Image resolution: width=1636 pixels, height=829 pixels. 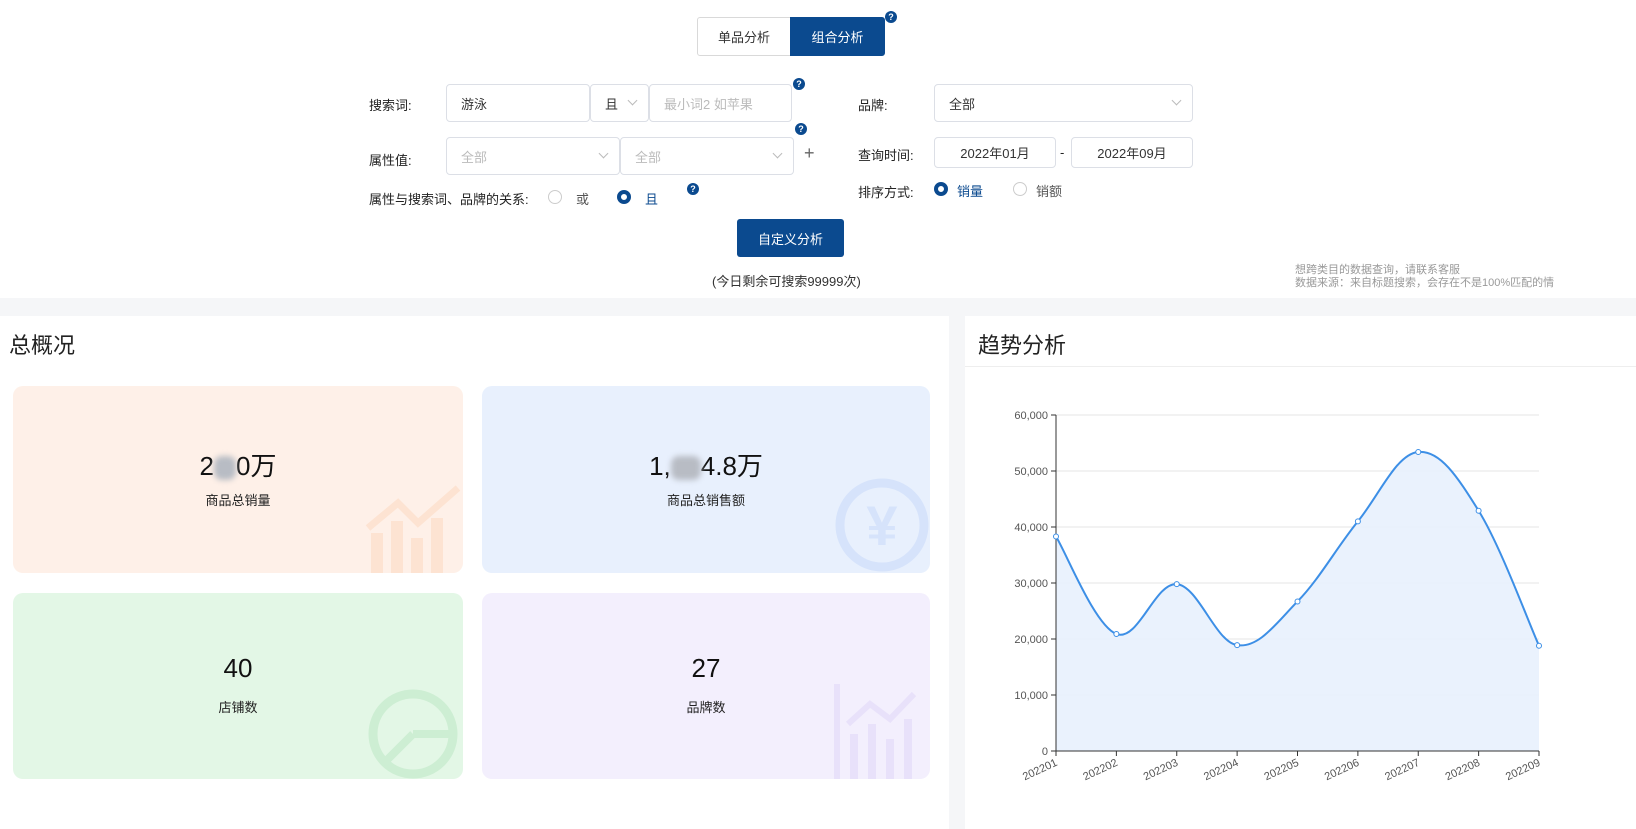 What do you see at coordinates (1221, 770) in the screenshot?
I see `x-tick-label: 202204` at bounding box center [1221, 770].